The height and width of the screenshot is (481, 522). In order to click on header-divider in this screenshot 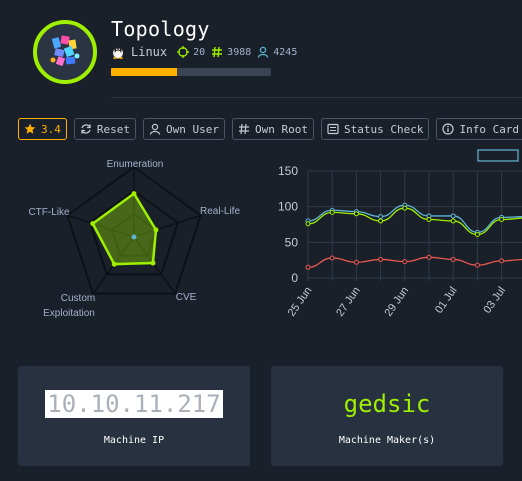, I will do `click(316, 97)`.